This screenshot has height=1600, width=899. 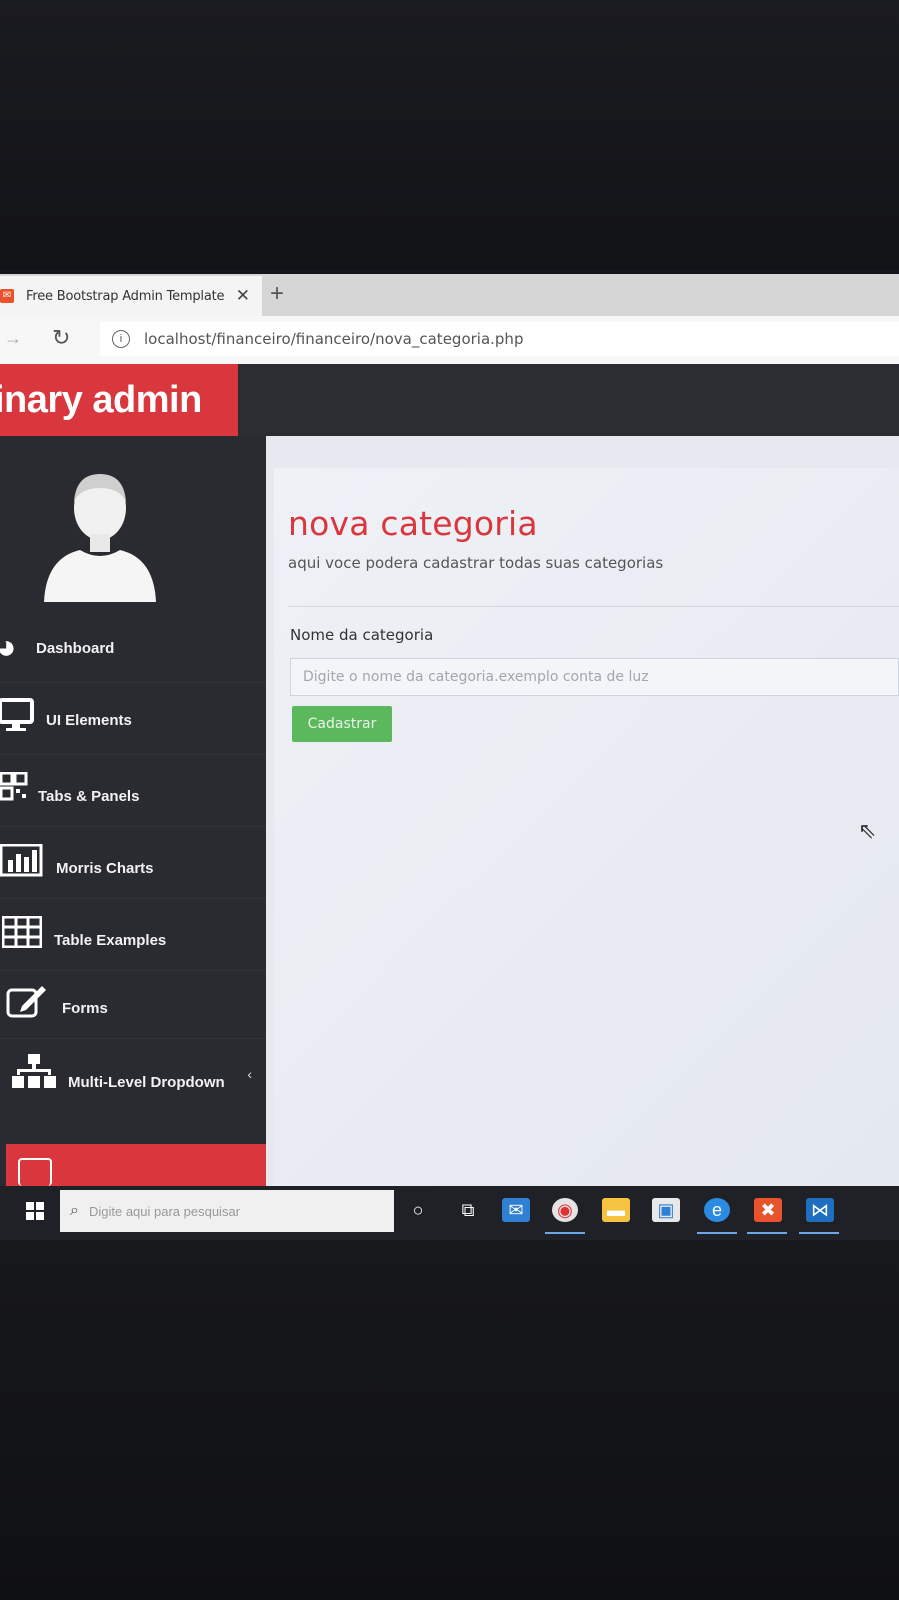 What do you see at coordinates (110, 940) in the screenshot?
I see `sidebar-item-label: Table Examples` at bounding box center [110, 940].